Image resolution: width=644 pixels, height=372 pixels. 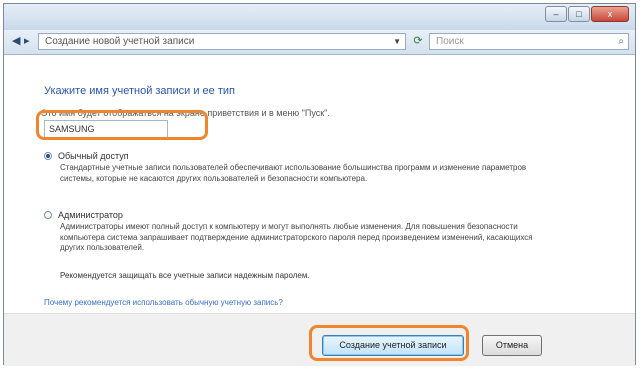 What do you see at coordinates (90, 215) in the screenshot?
I see `option-admin-label: Администратор` at bounding box center [90, 215].